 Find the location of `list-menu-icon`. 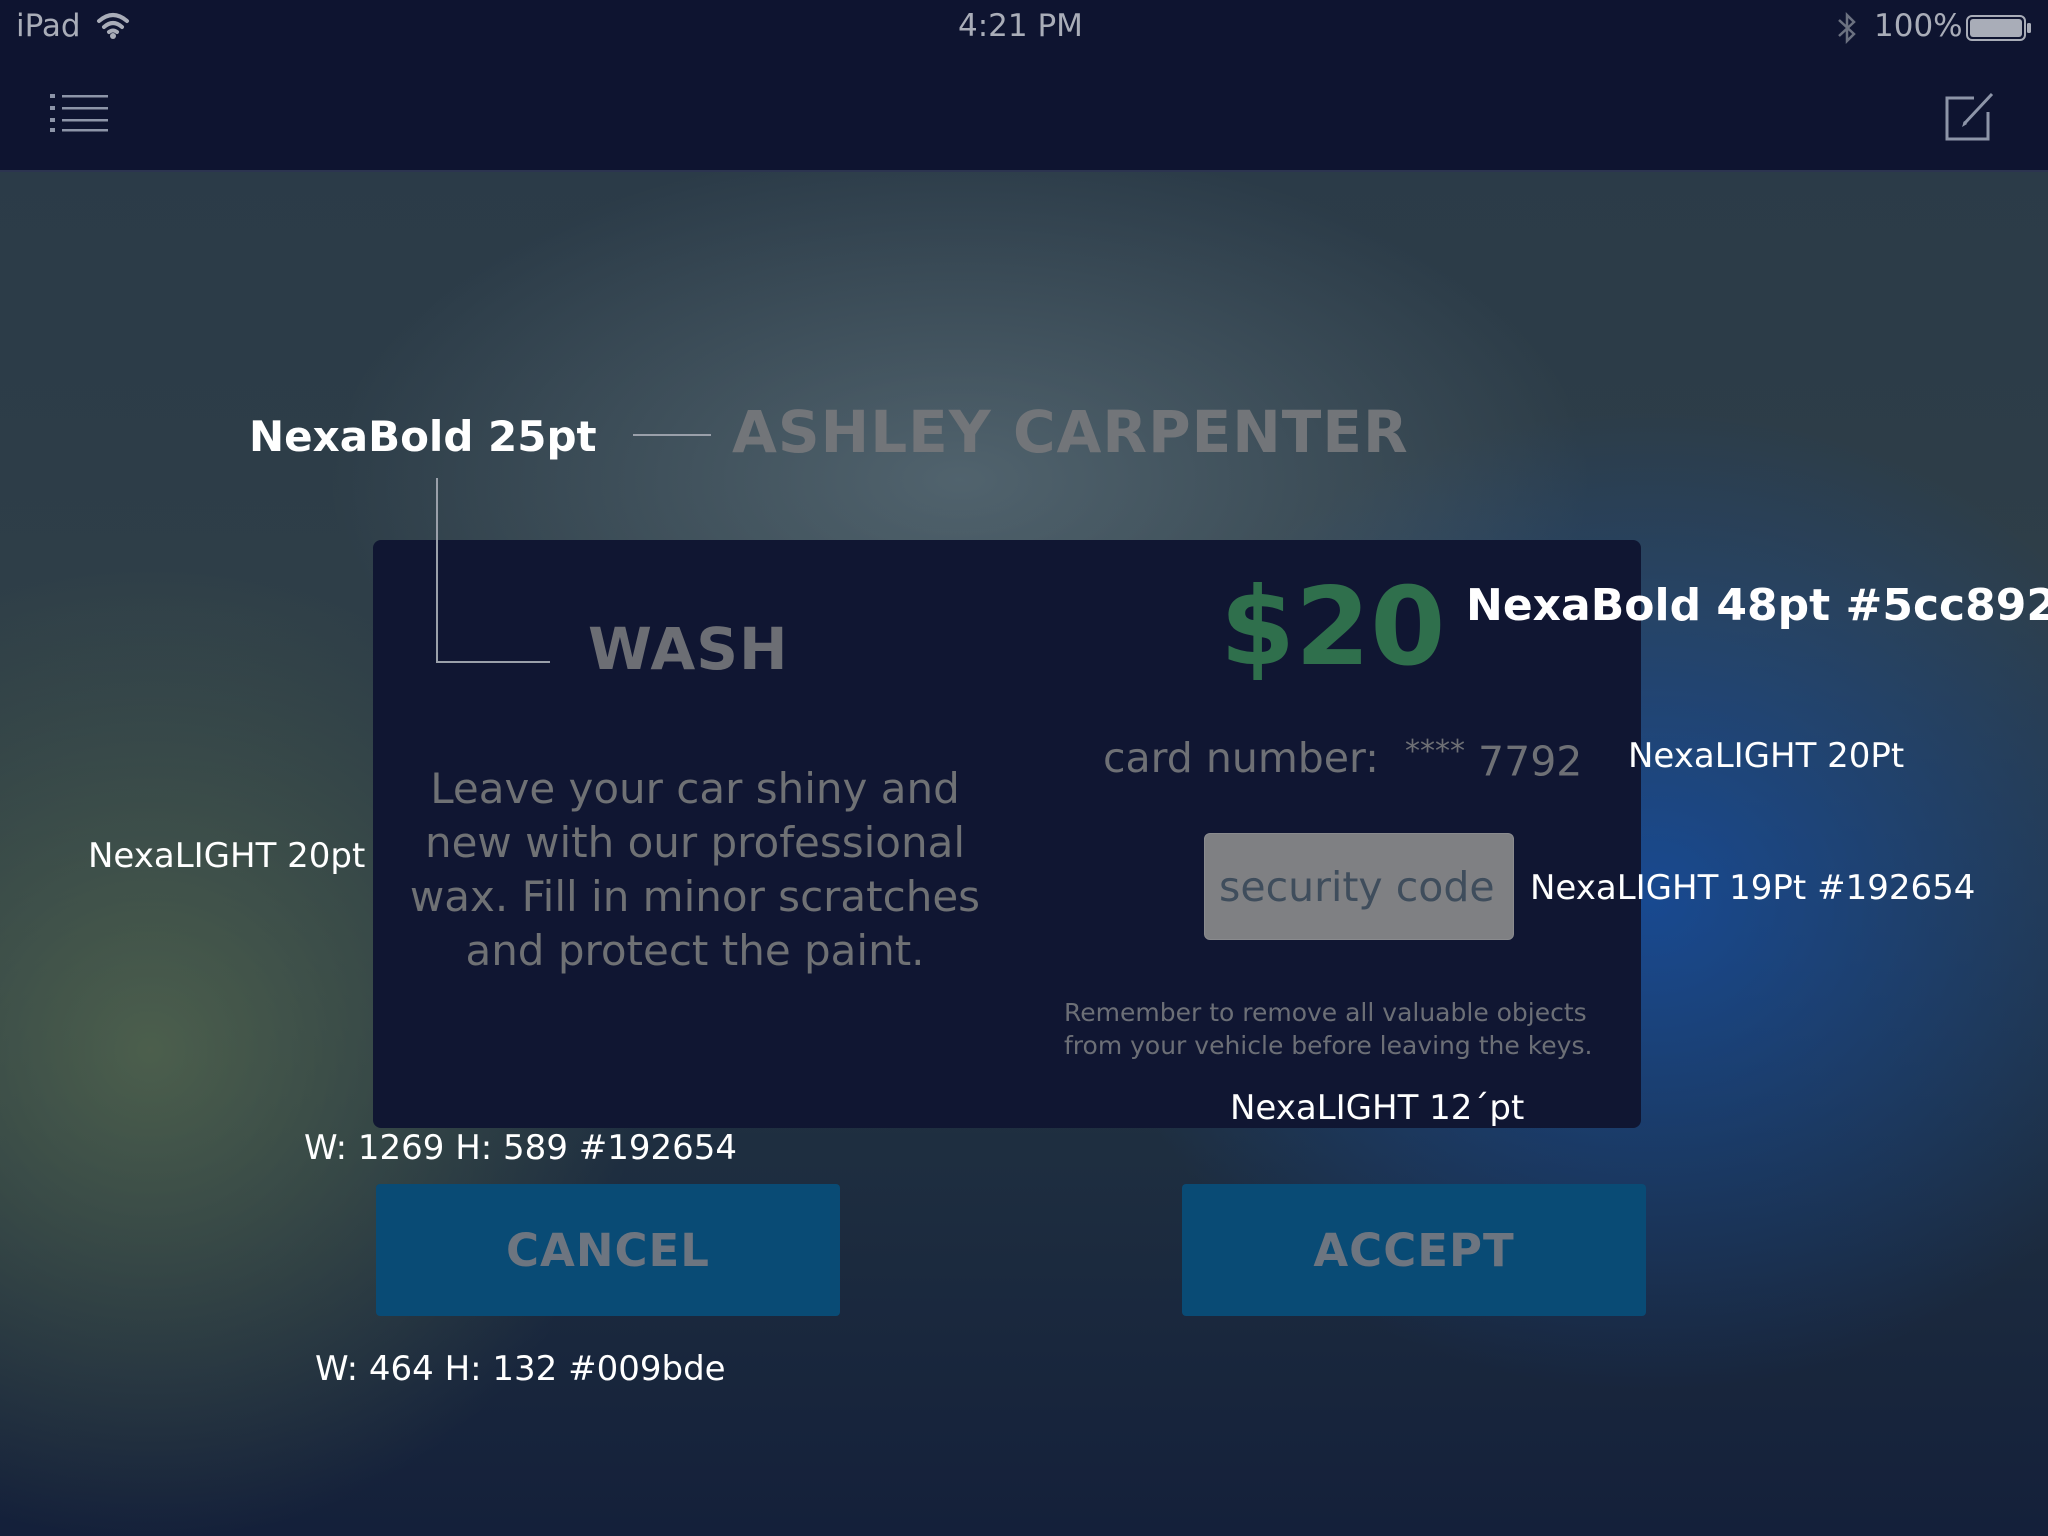

list-menu-icon is located at coordinates (80, 114).